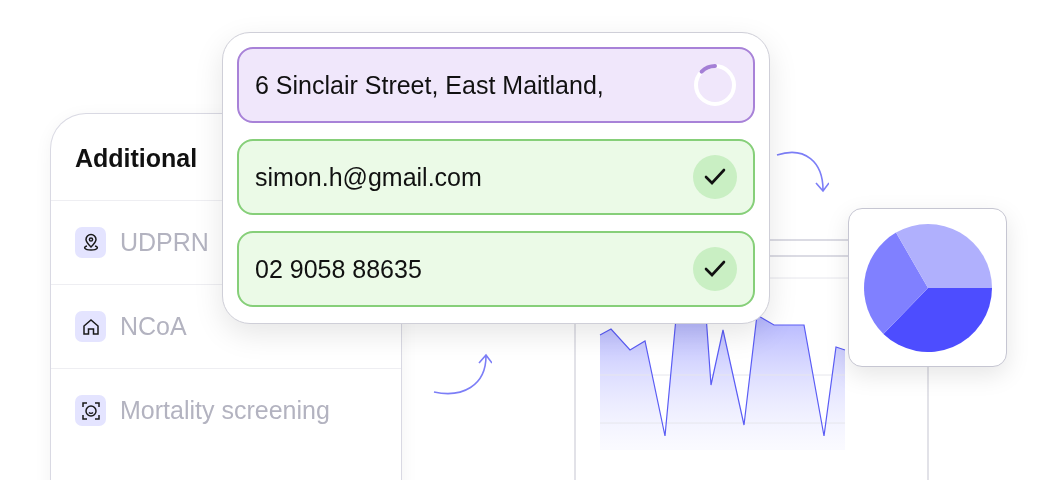 The width and height of the screenshot is (1055, 480). Describe the element at coordinates (136, 159) in the screenshot. I see `card-title: Additional` at that location.